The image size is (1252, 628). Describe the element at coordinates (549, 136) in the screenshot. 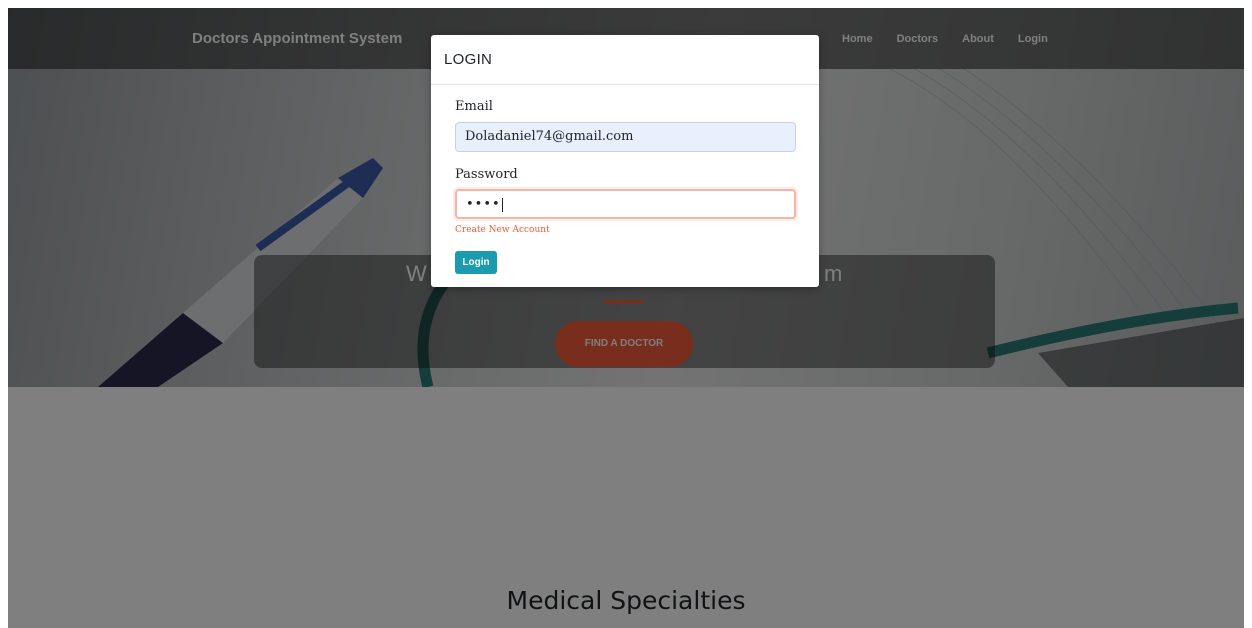

I see `email-value: Doladaniel74@gmail.com` at that location.